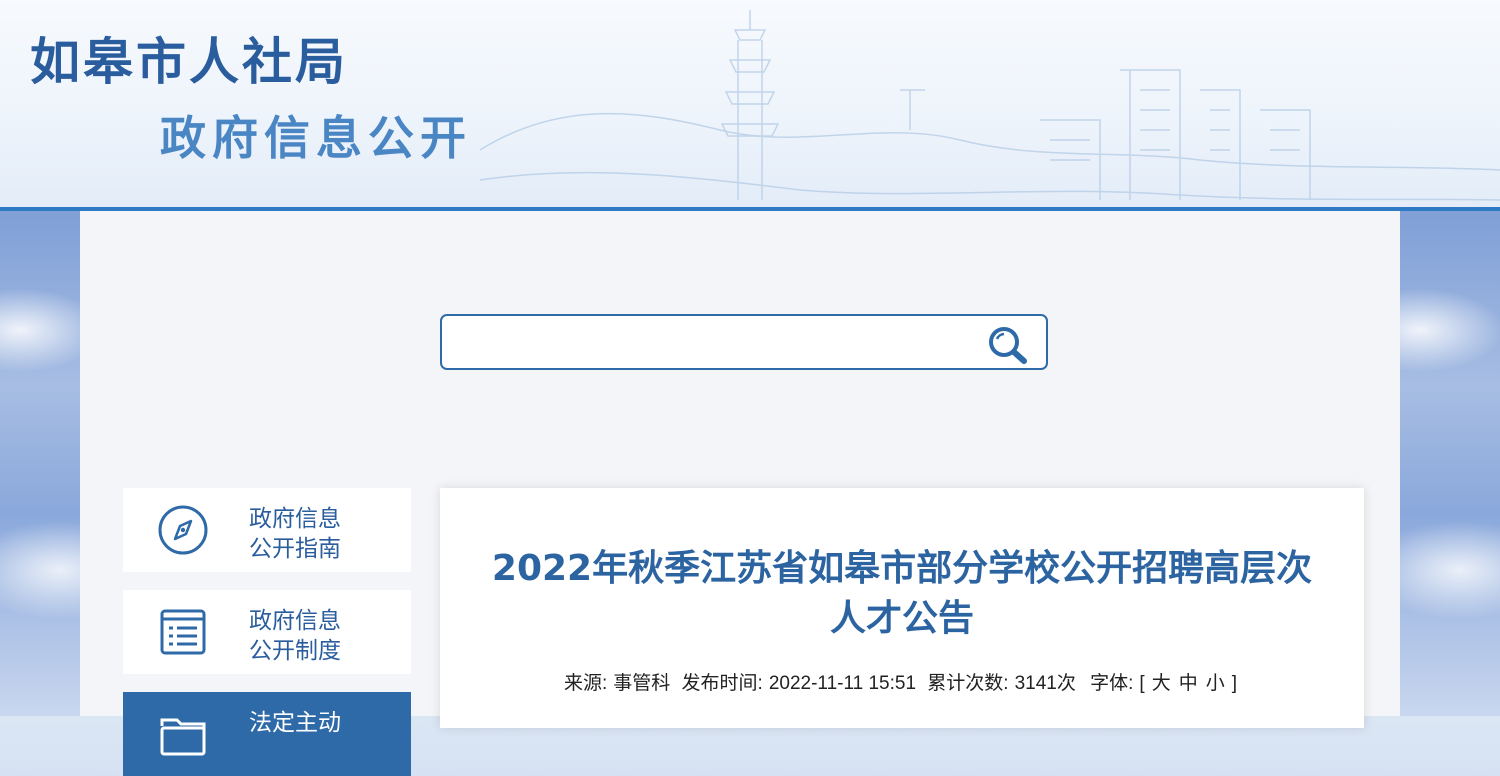 The width and height of the screenshot is (1500, 776). I want to click on sidebar-item-label: 政府信息 公开制度, so click(319, 636).